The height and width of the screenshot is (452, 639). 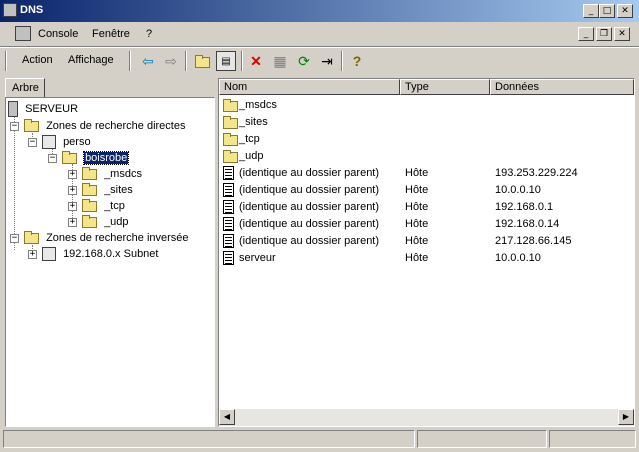 What do you see at coordinates (622, 34) in the screenshot?
I see `child-close-button: ✕` at bounding box center [622, 34].